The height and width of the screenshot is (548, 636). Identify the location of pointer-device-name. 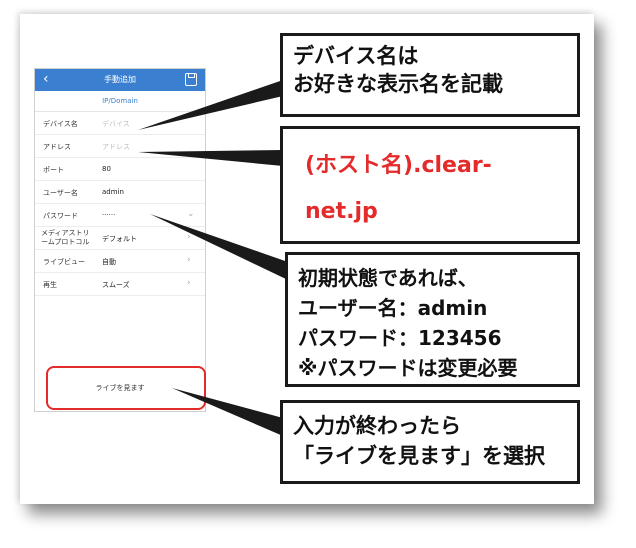
(210, 105).